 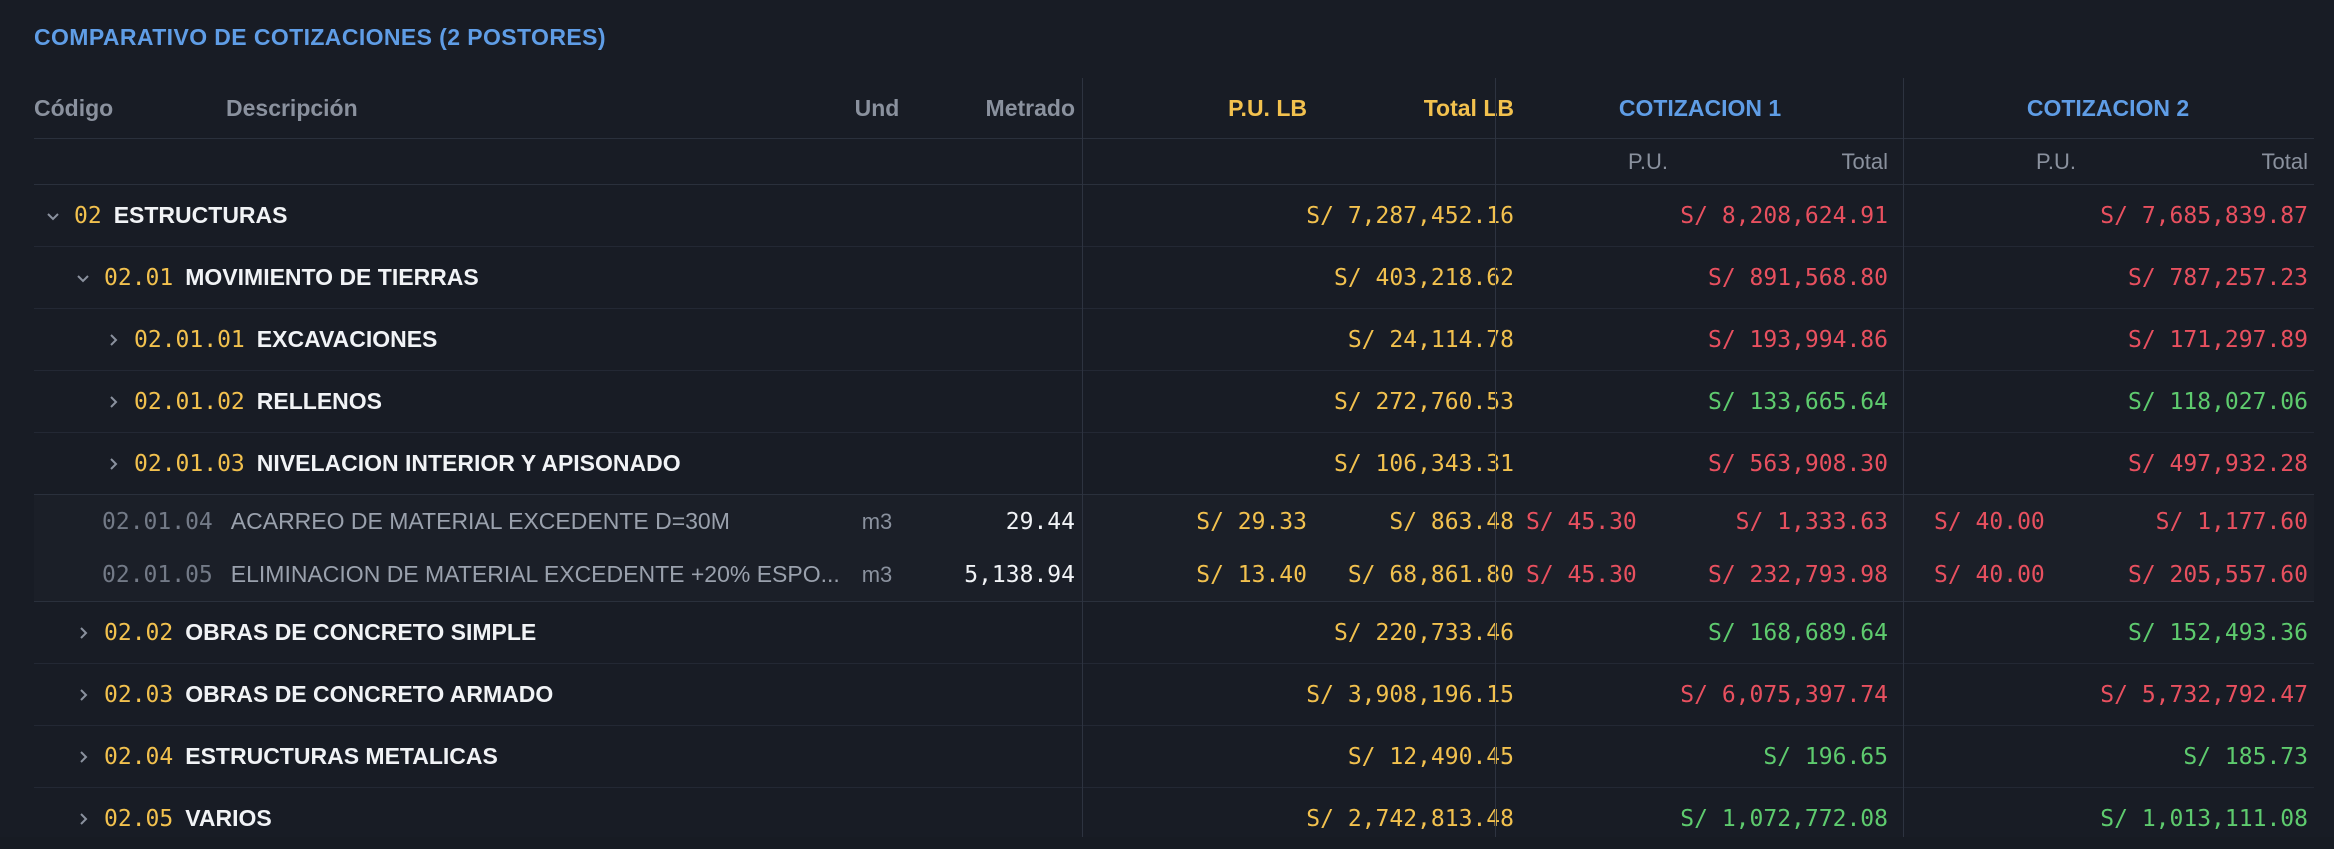 What do you see at coordinates (275, 277) in the screenshot?
I see `row-label: 02.01 MOVIMIENTO DE TIERRAS` at bounding box center [275, 277].